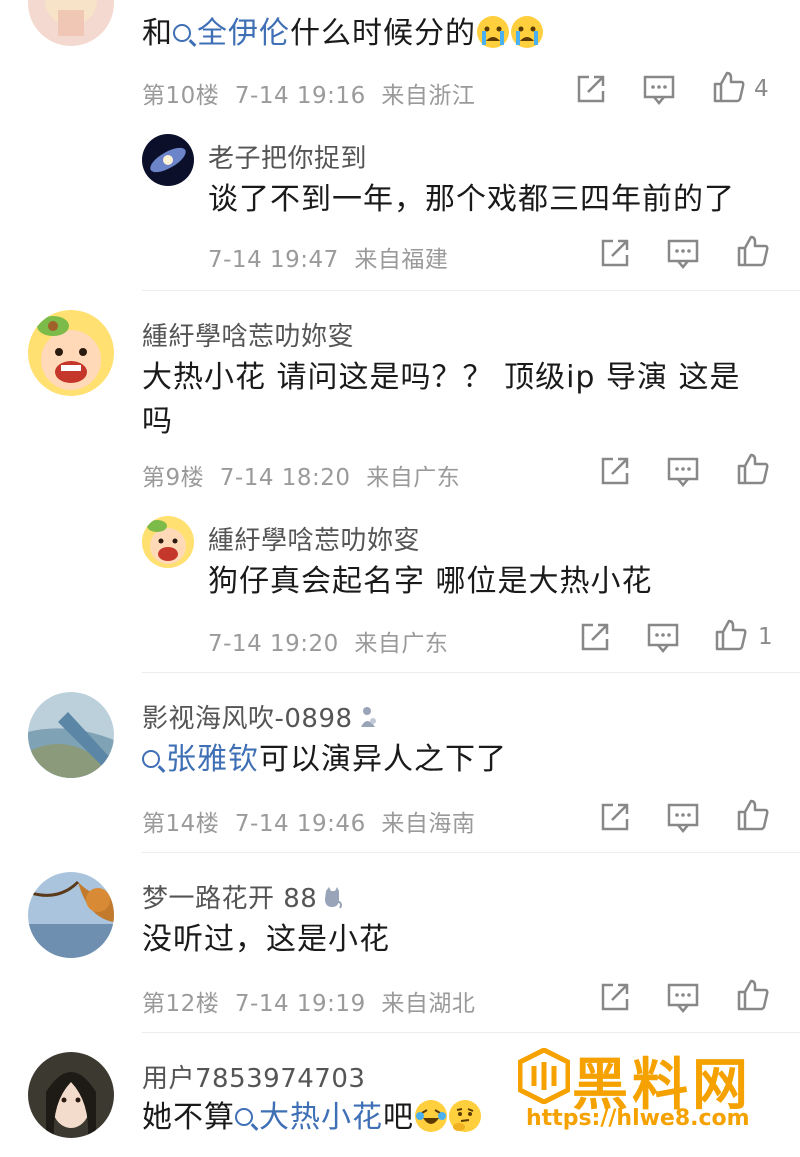 The image size is (800, 1157). What do you see at coordinates (309, 1117) in the screenshot?
I see `topic-link: 大热小花` at bounding box center [309, 1117].